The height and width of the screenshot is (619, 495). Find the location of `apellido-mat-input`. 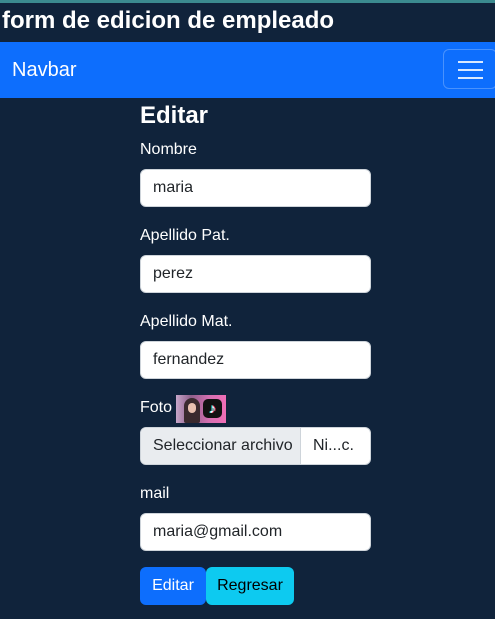

apellido-mat-input is located at coordinates (255, 360).